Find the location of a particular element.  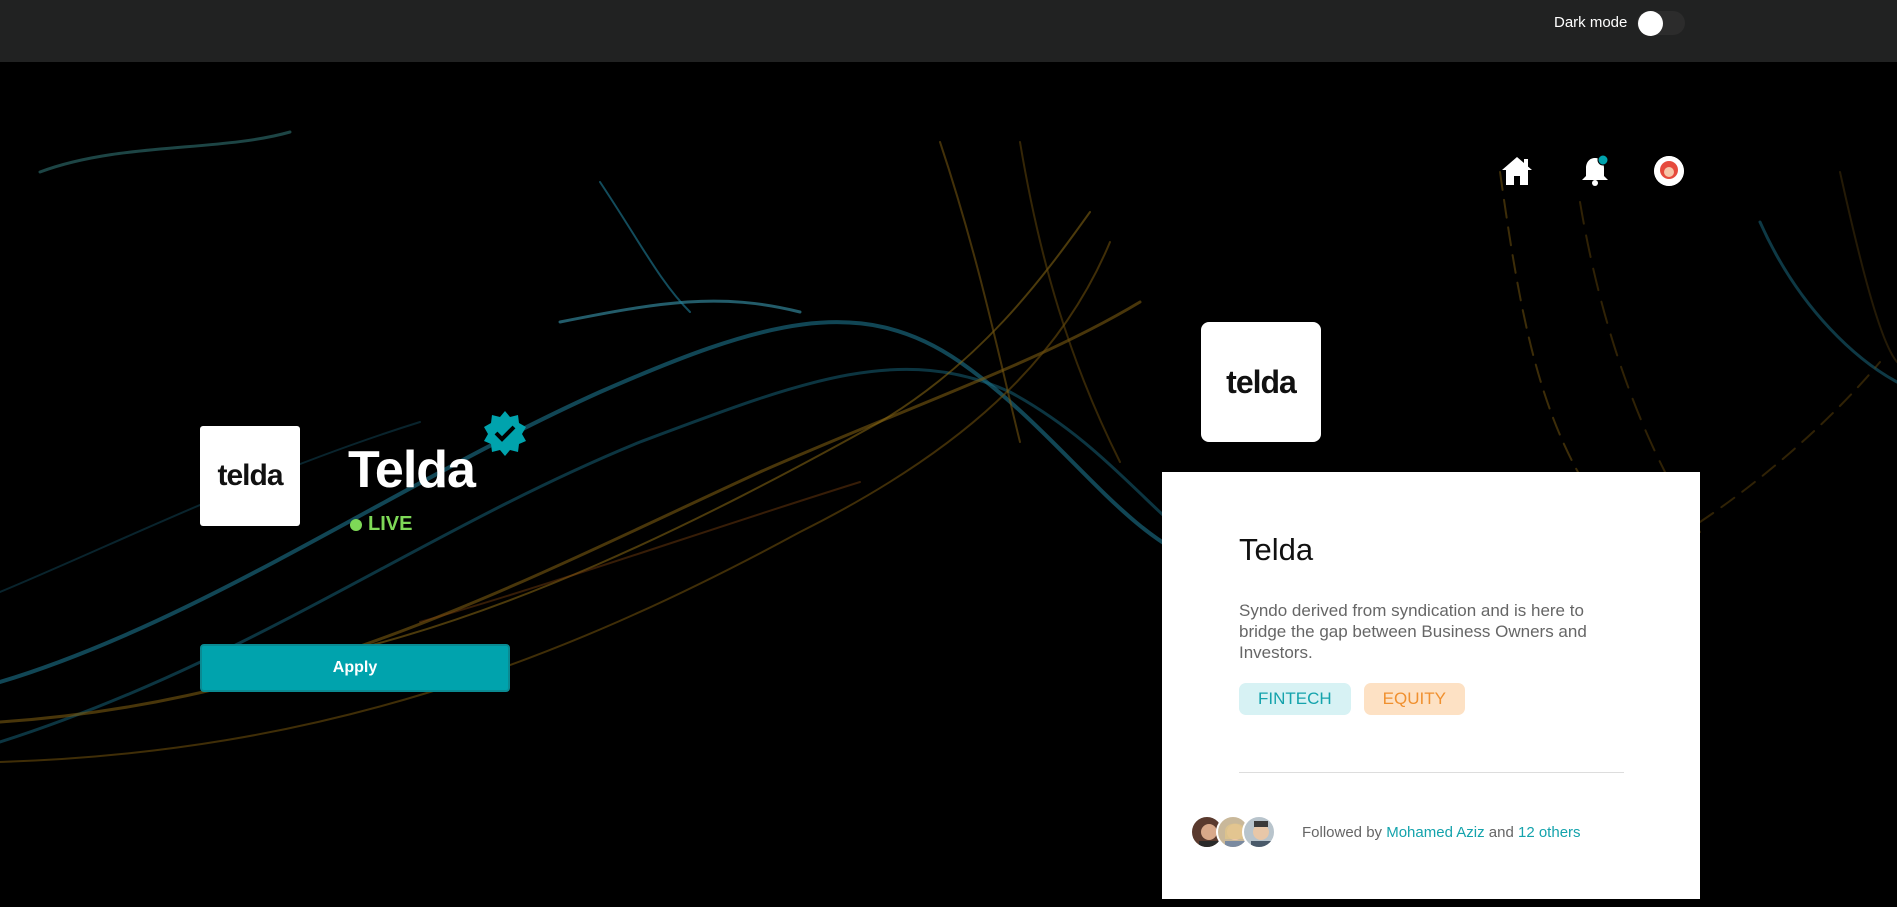

followed-and: and is located at coordinates (1501, 832).